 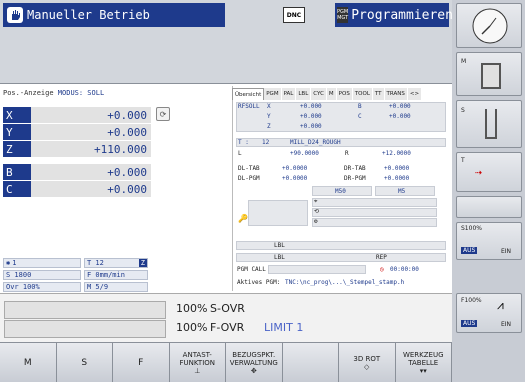 What do you see at coordinates (317, 269) in the screenshot?
I see `pgm-call-box` at bounding box center [317, 269].